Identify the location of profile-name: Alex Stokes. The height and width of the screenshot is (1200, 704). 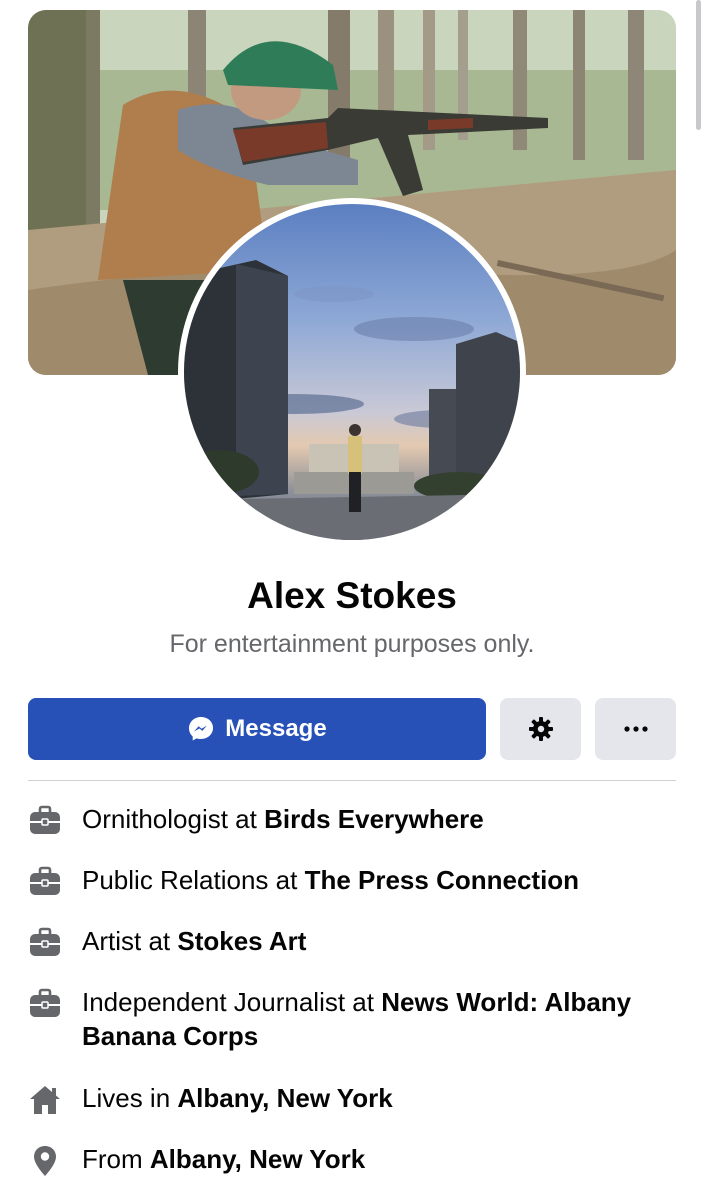
(352, 595).